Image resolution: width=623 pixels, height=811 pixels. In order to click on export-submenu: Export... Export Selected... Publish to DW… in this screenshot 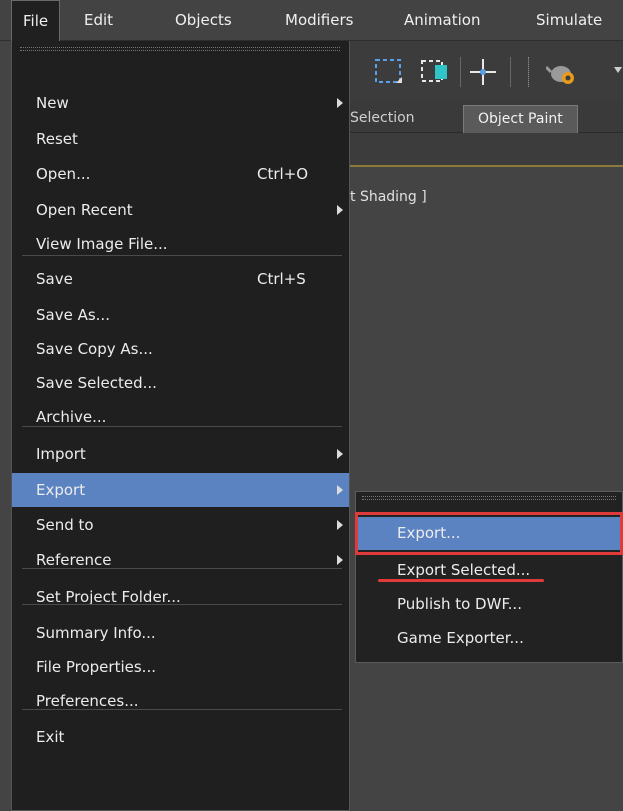, I will do `click(489, 577)`.